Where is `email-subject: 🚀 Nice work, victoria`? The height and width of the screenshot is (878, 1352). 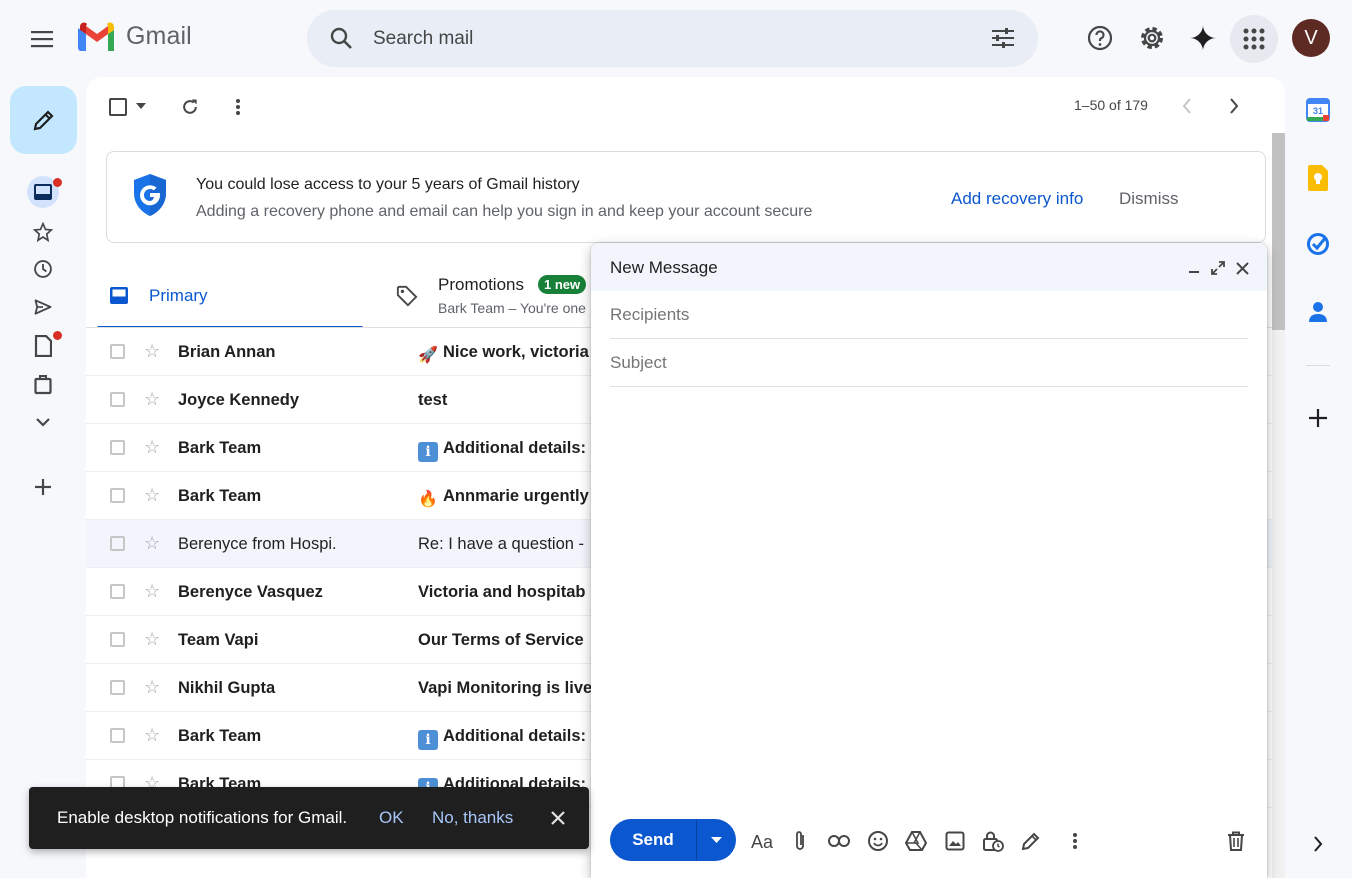 email-subject: 🚀 Nice work, victoria is located at coordinates (503, 354).